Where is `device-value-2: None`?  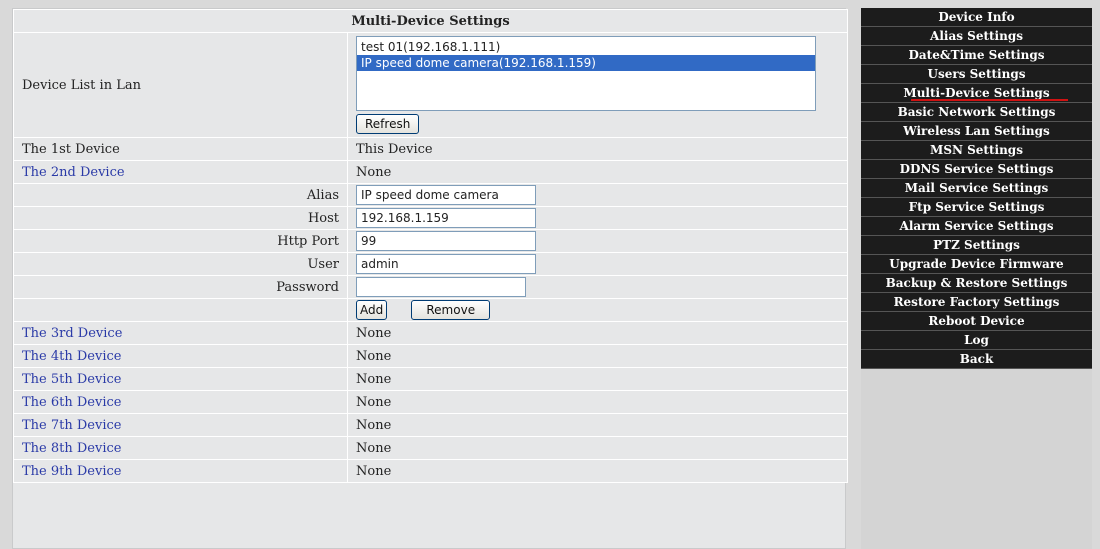
device-value-2: None is located at coordinates (597, 172).